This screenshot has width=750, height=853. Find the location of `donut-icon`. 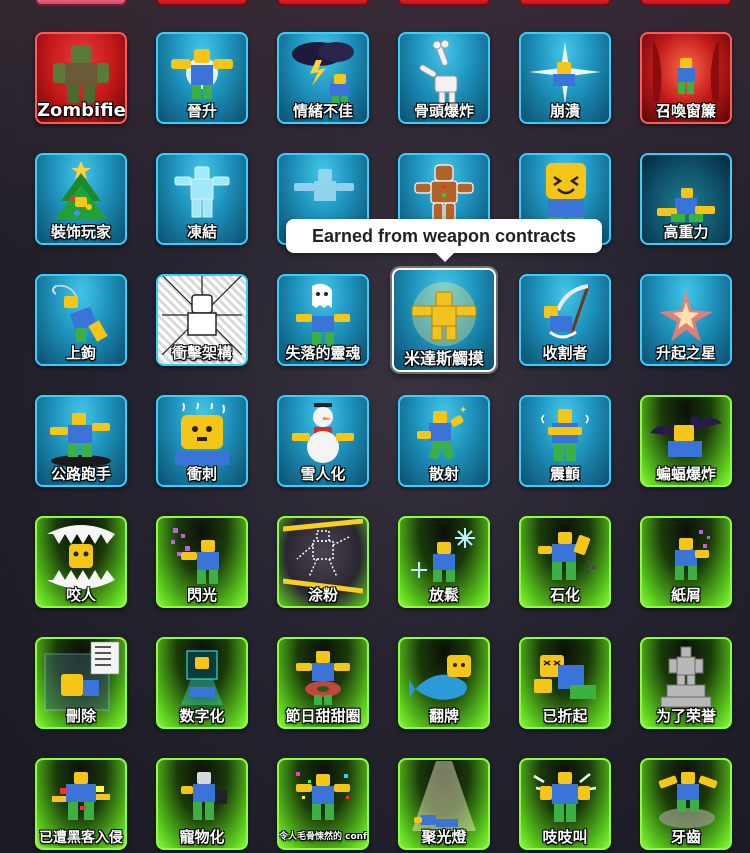

donut-icon is located at coordinates (323, 677).